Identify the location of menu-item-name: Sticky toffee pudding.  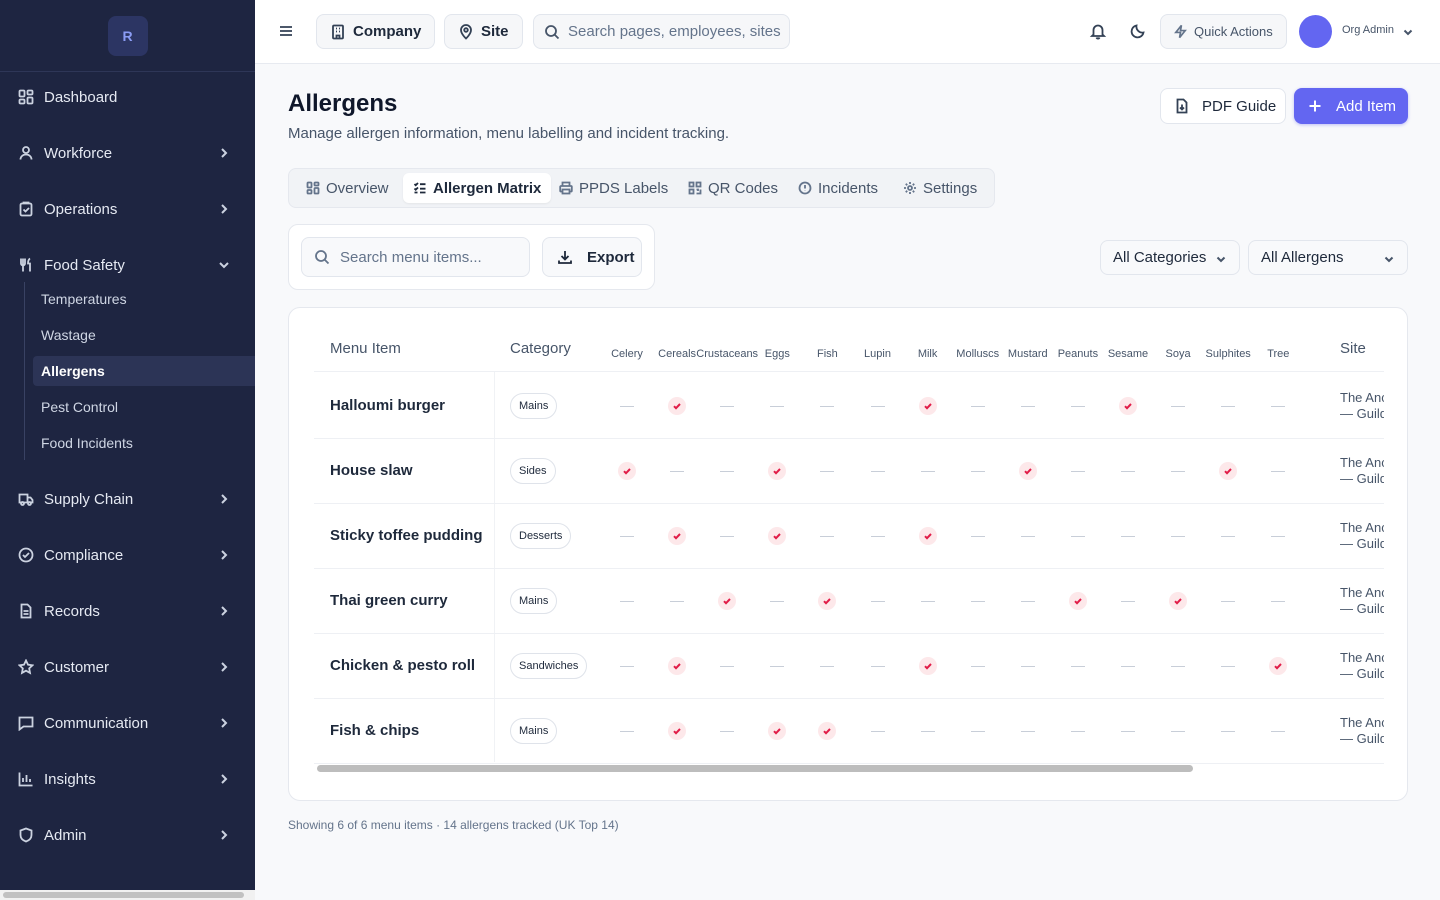
(406, 535).